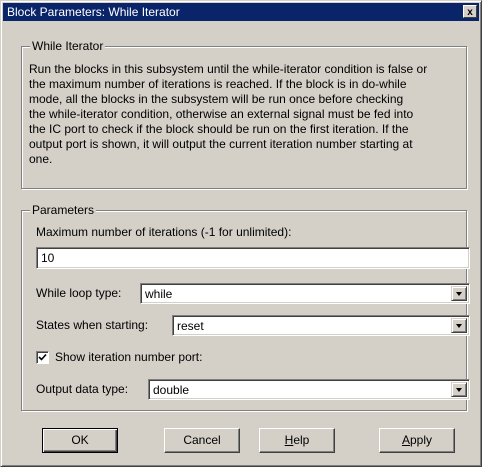 The image size is (482, 467). I want to click on apply-button-label: pply, so click(421, 440).